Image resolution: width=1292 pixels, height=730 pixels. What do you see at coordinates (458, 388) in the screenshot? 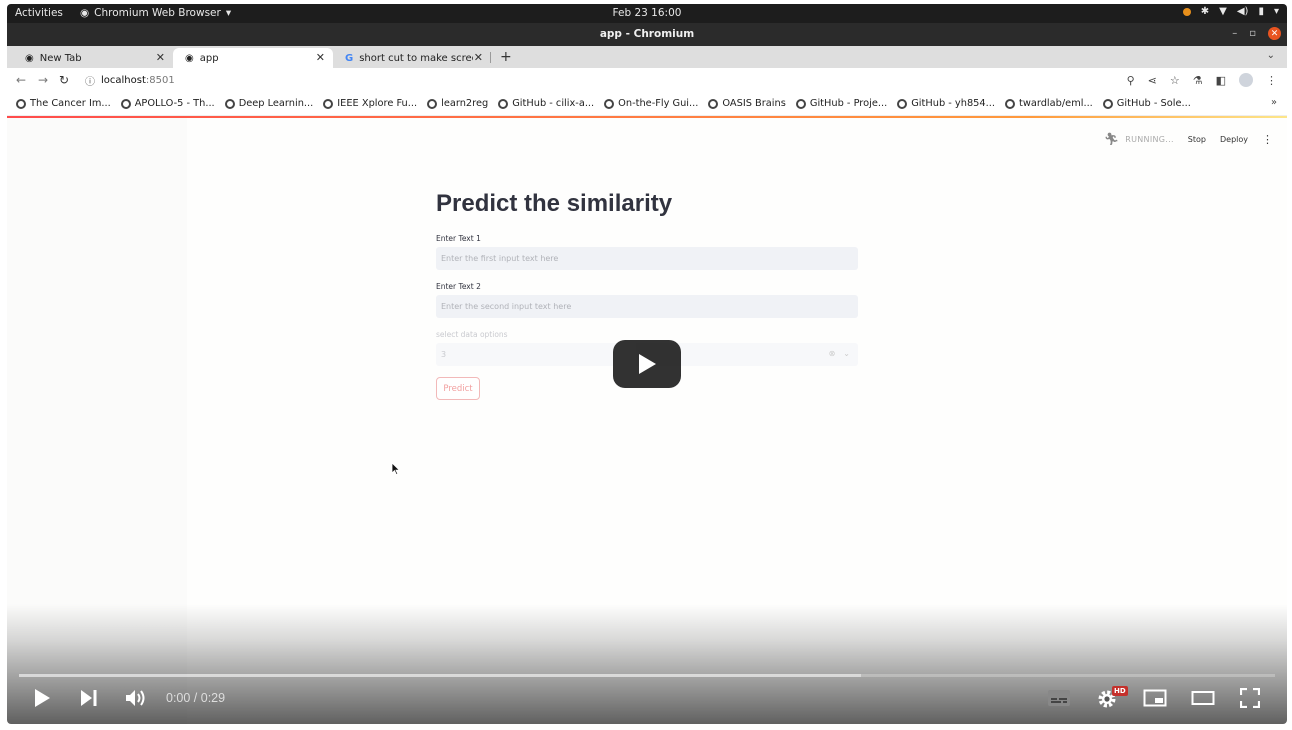
I see `predict-button: Predict` at bounding box center [458, 388].